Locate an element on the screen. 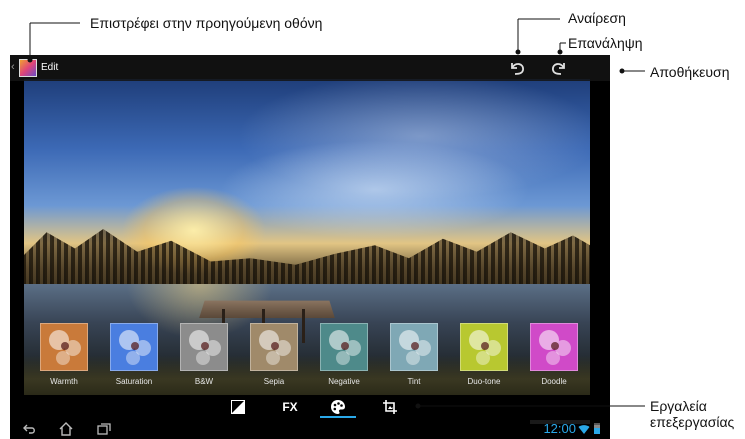 Image resolution: width=745 pixels, height=439 pixels. back-icon is located at coordinates (29, 429).